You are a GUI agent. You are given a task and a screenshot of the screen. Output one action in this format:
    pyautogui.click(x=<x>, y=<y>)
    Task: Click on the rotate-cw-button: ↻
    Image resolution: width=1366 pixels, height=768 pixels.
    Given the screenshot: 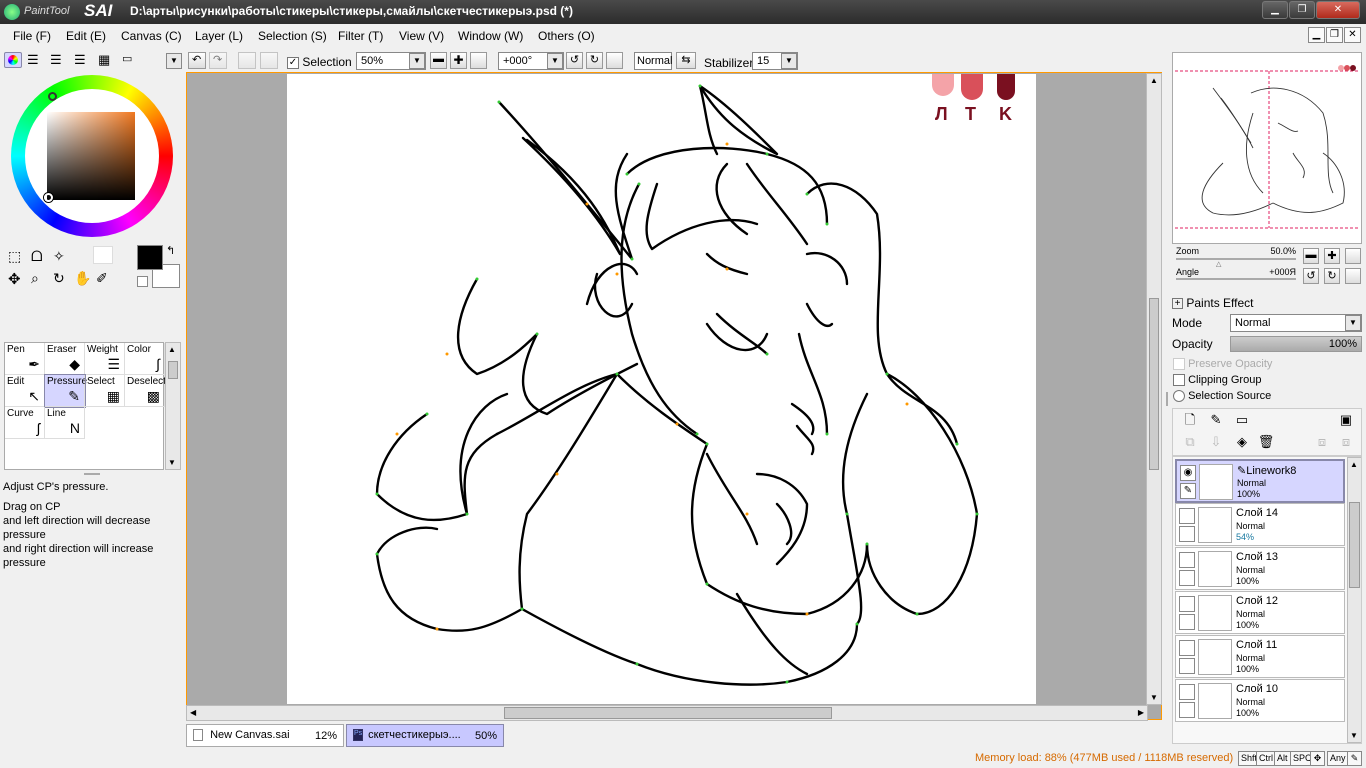 What is the action you would take?
    pyautogui.click(x=594, y=60)
    